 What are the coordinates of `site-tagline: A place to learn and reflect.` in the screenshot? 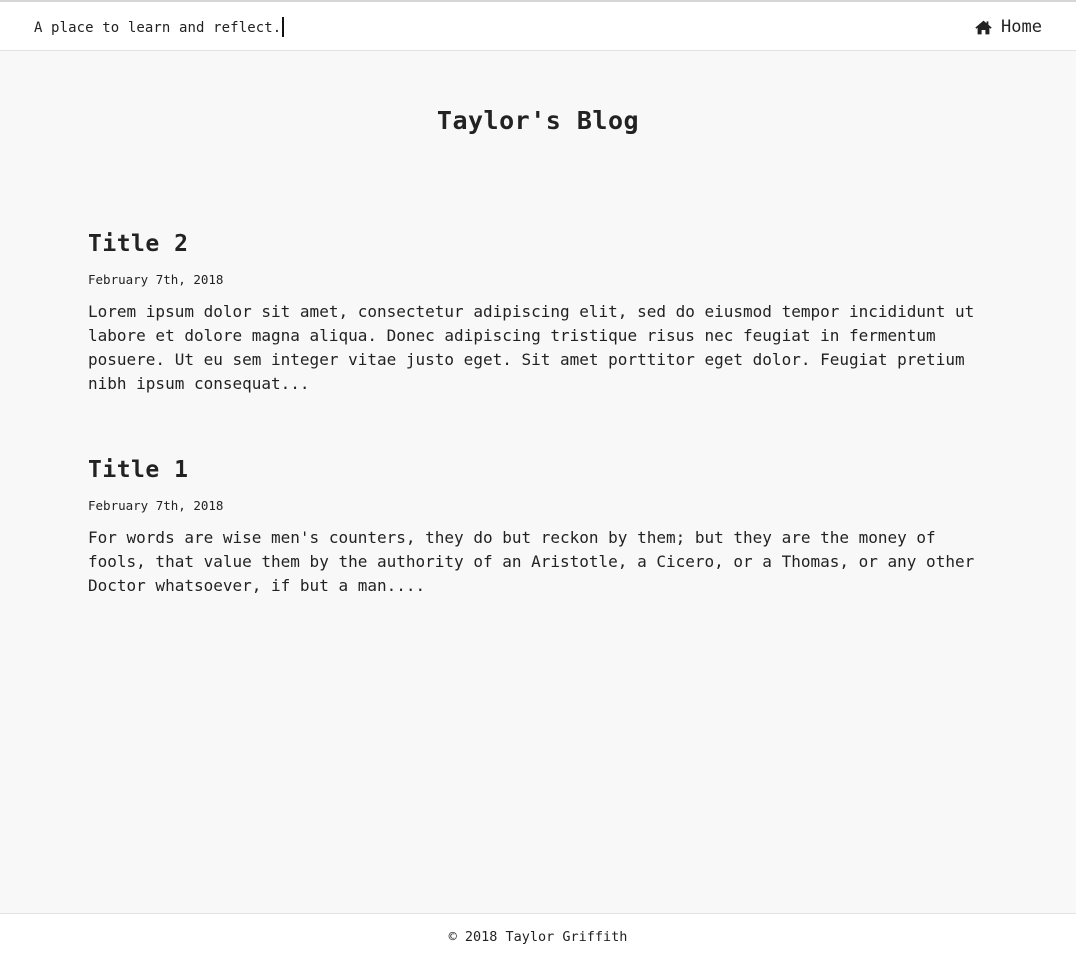 It's located at (159, 27).